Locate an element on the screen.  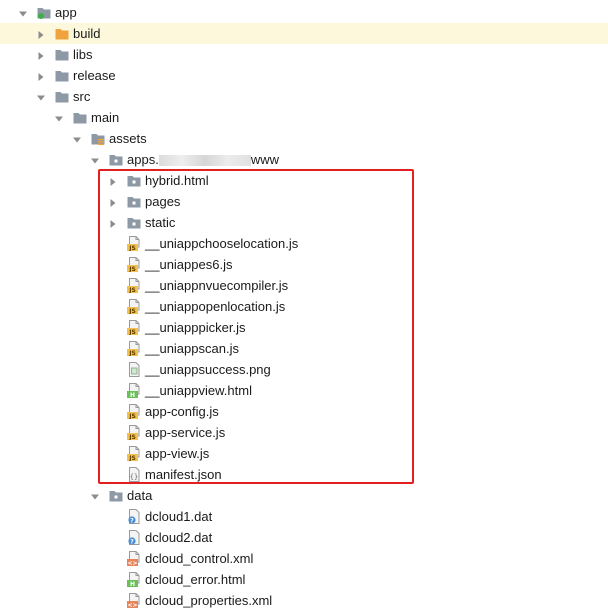
redacted-text is located at coordinates (204, 161).